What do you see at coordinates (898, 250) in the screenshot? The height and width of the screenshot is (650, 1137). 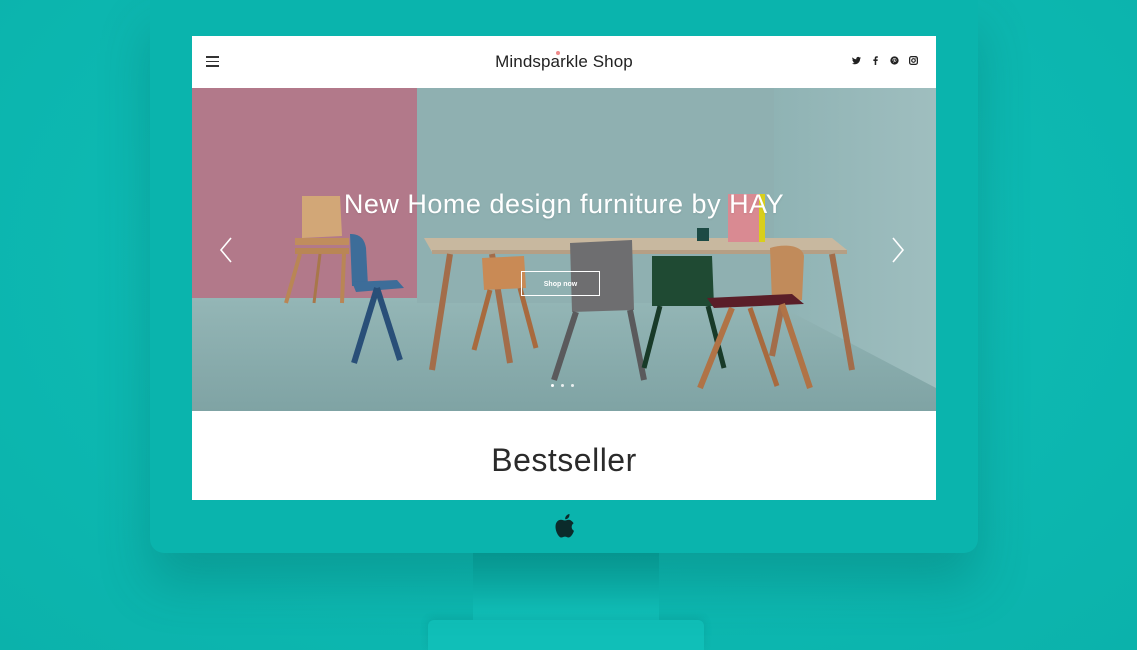 I see `chevron-right-icon` at bounding box center [898, 250].